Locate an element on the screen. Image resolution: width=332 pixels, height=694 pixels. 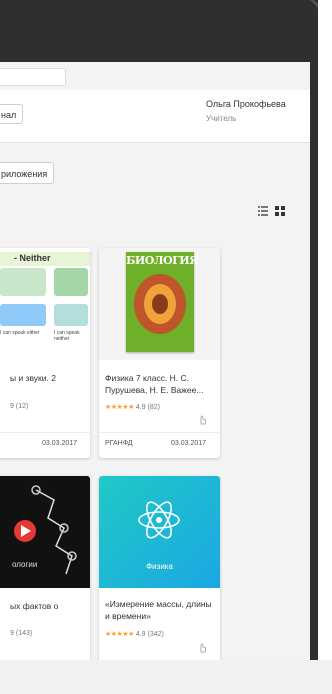
cover-text: - Neither is located at coordinates (32, 258).